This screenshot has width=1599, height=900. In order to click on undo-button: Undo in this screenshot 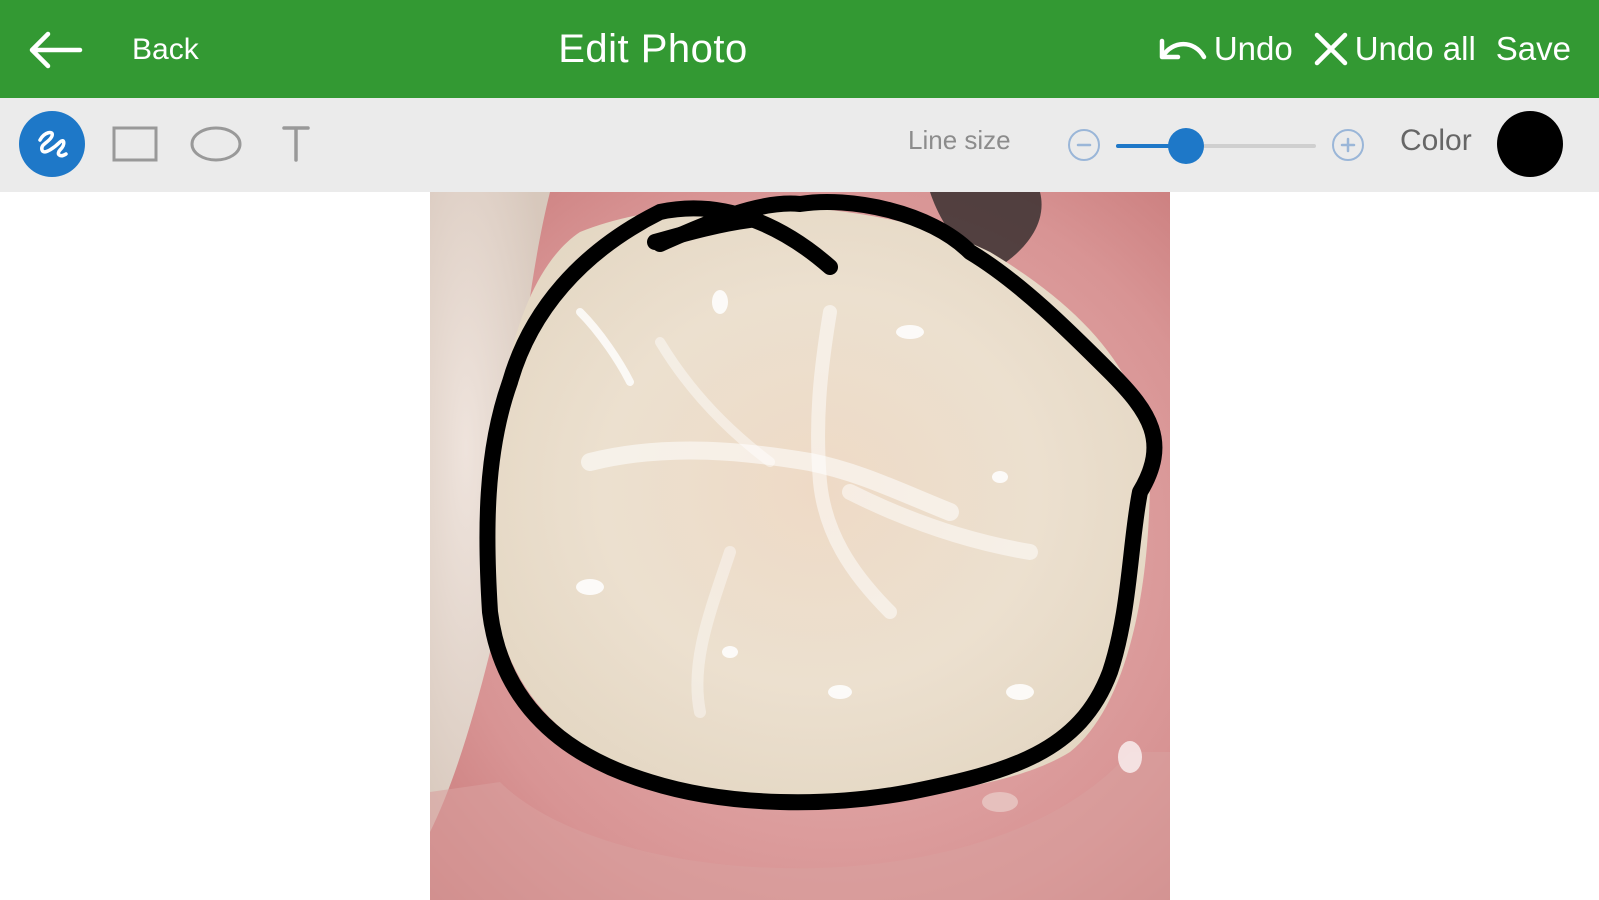, I will do `click(1223, 49)`.